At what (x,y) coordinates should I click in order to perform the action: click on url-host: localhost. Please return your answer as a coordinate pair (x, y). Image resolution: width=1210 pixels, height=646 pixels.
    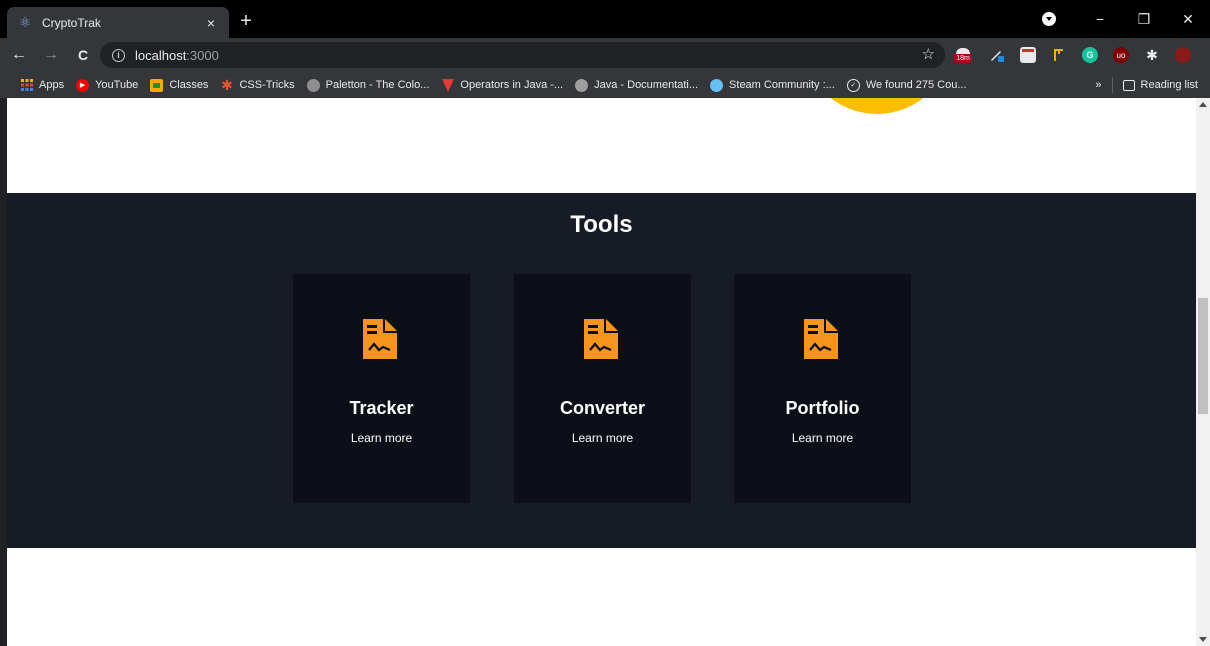
    Looking at the image, I should click on (161, 55).